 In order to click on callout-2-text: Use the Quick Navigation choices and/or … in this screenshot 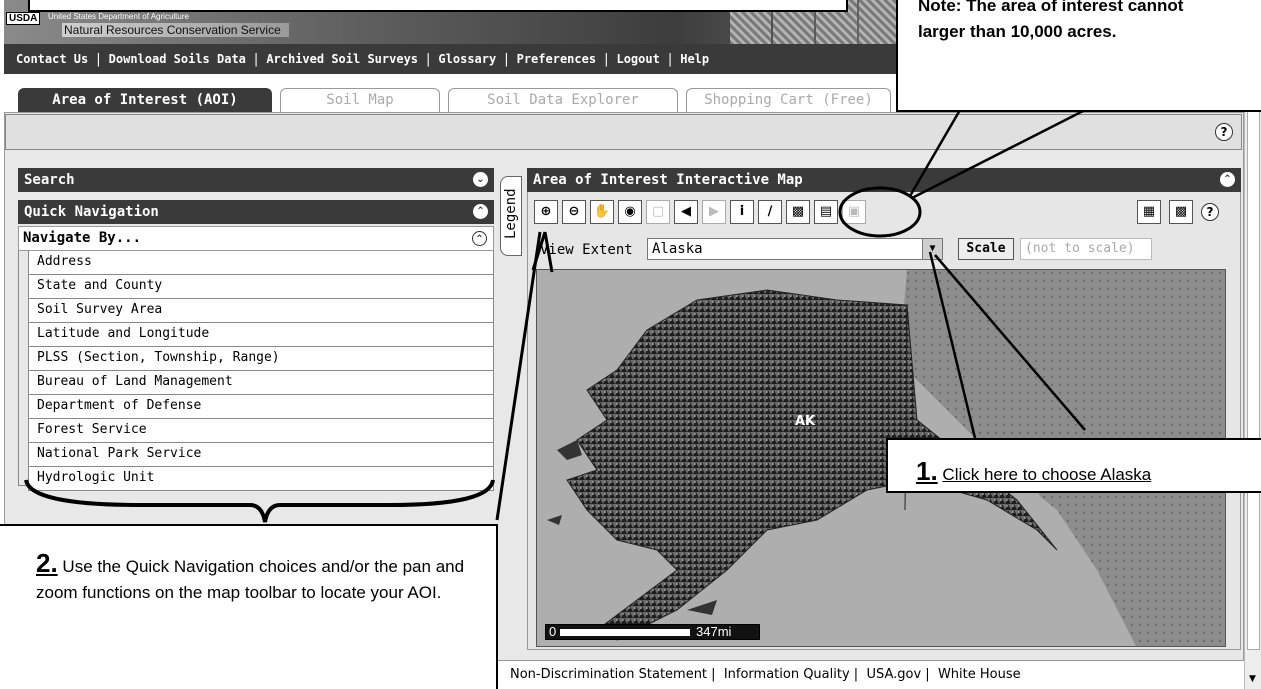, I will do `click(250, 579)`.